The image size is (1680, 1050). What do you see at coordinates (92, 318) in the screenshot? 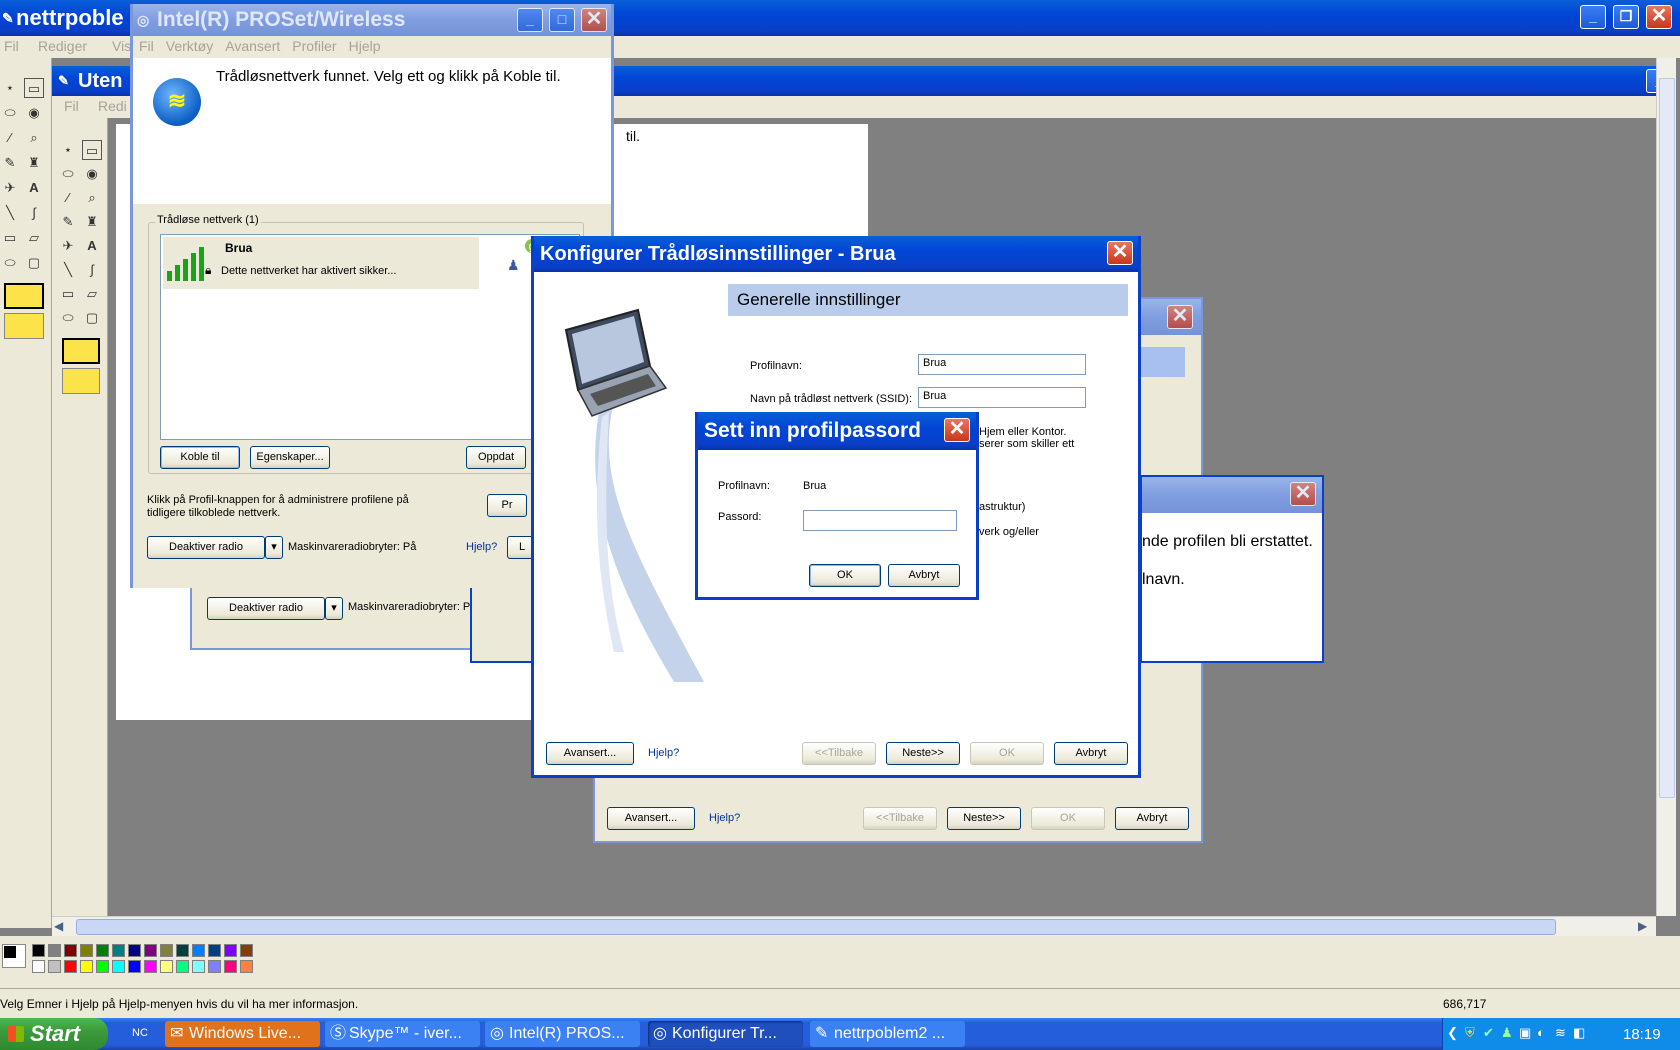
I see `rounded-rect-icon: ▢` at bounding box center [92, 318].